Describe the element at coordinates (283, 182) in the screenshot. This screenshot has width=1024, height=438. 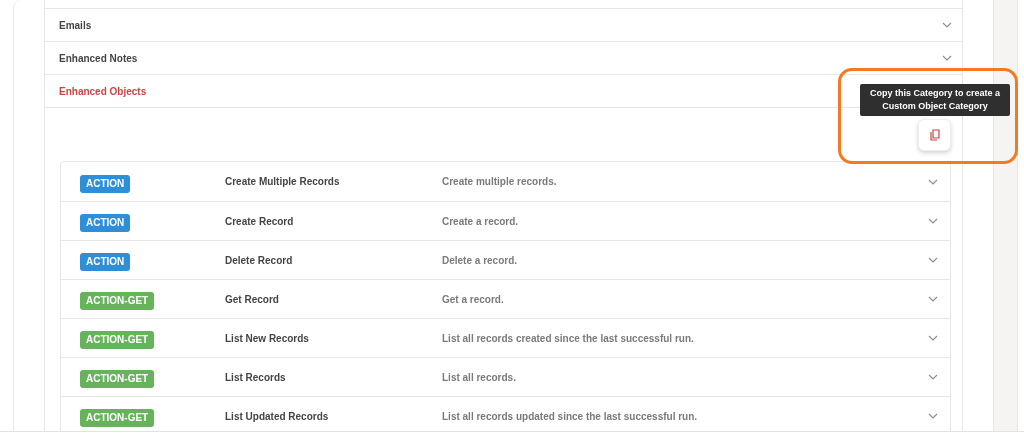
I see `operation-name: Create Multiple Records` at that location.